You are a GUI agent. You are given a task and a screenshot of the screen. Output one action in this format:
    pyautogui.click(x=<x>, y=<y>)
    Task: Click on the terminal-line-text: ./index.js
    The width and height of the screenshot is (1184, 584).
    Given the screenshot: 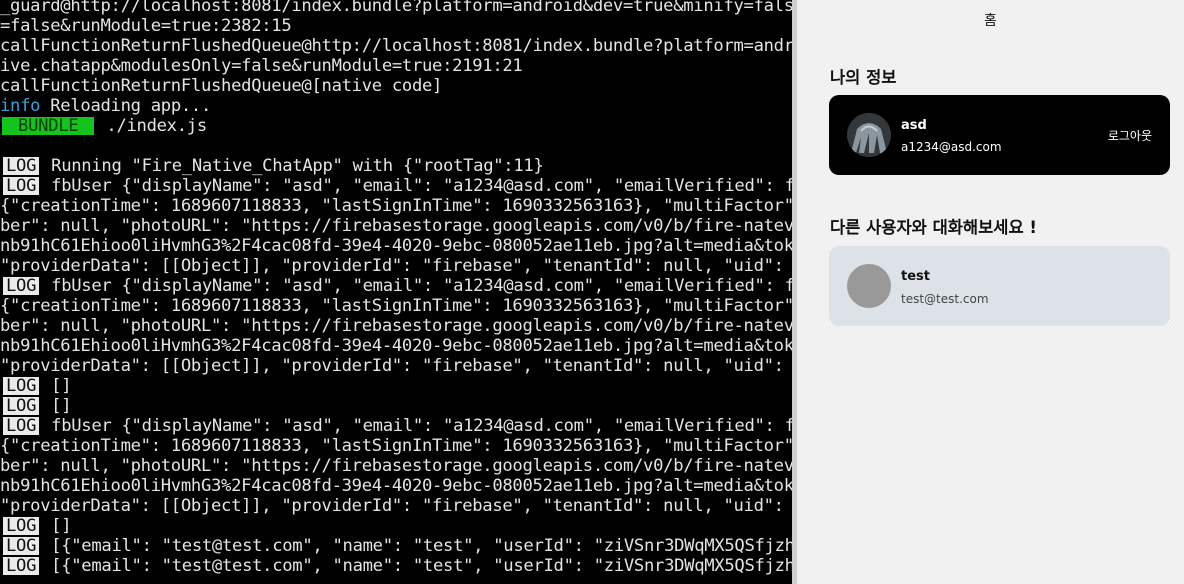 What is the action you would take?
    pyautogui.click(x=156, y=126)
    